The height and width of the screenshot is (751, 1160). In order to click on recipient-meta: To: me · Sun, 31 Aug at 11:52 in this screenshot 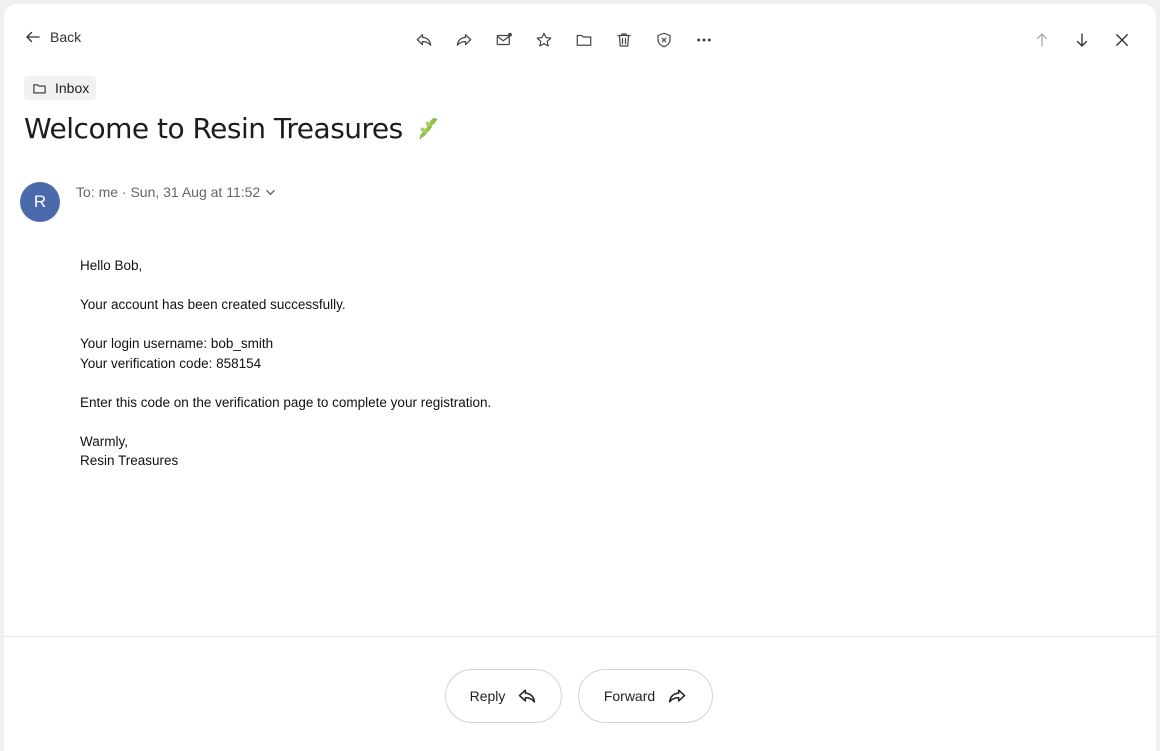, I will do `click(168, 192)`.